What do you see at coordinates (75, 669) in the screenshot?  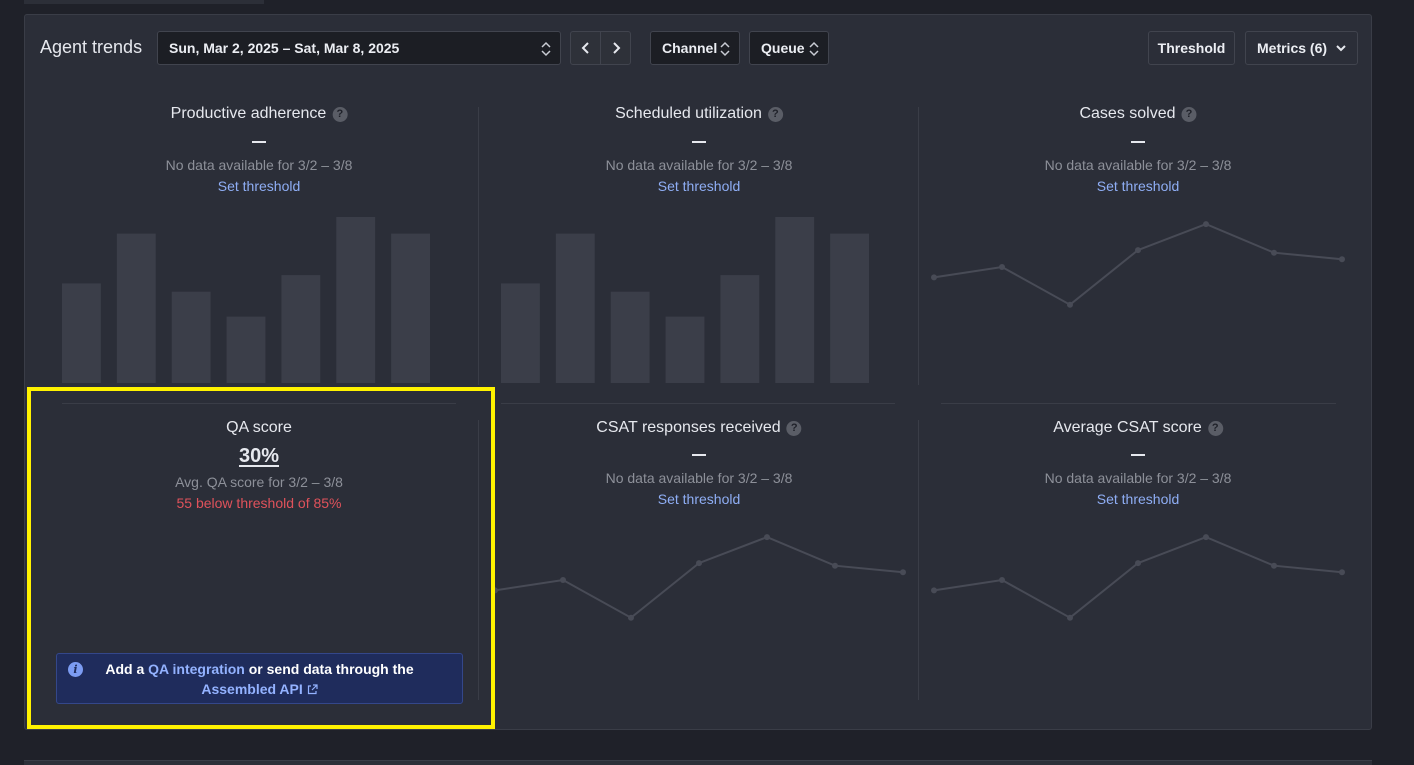 I see `info-icon: i` at bounding box center [75, 669].